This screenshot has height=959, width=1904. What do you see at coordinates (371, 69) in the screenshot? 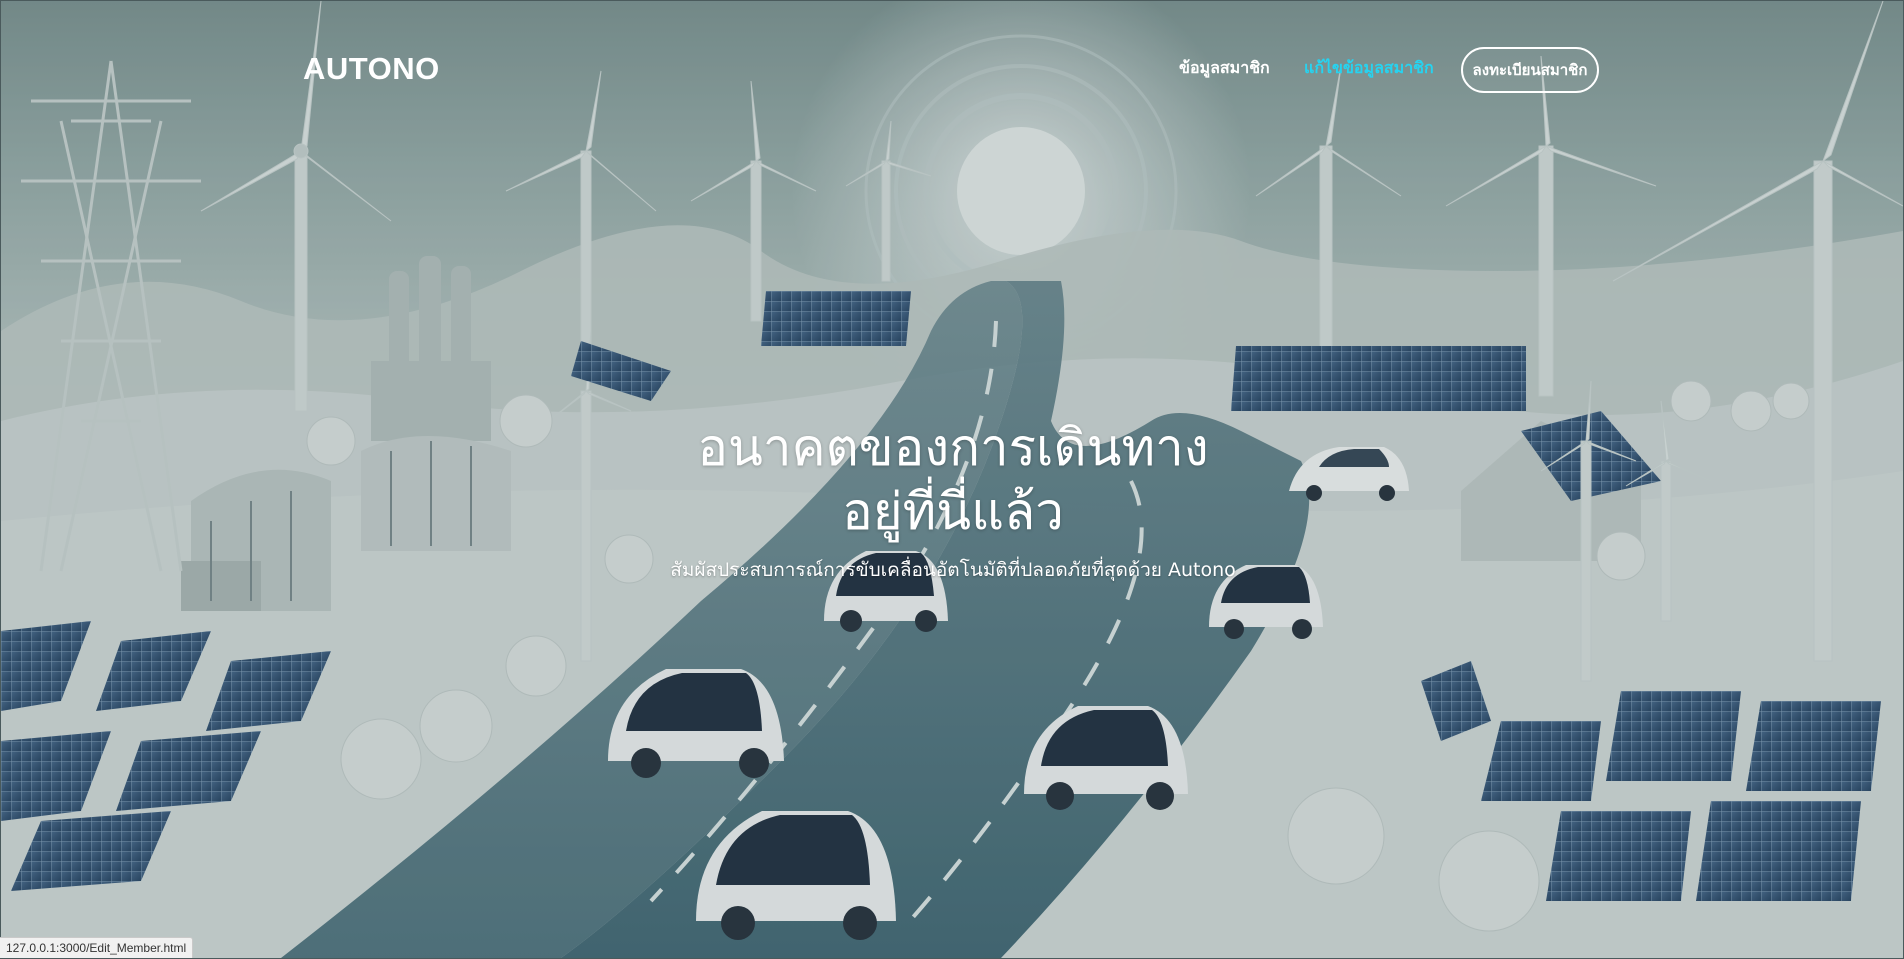
I see `brand-logo: AUTONO` at bounding box center [371, 69].